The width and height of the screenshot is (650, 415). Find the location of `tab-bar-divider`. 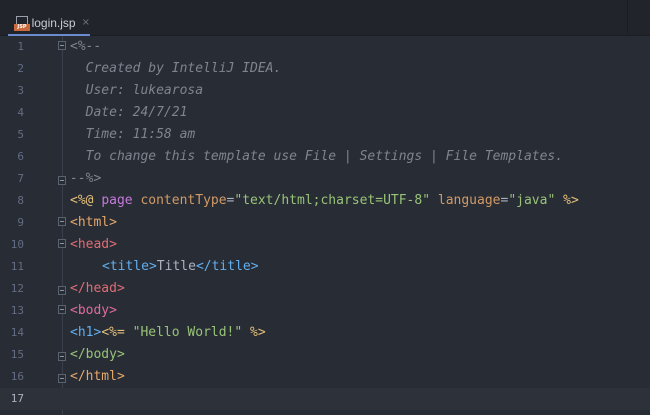

tab-bar-divider is located at coordinates (627, 18).